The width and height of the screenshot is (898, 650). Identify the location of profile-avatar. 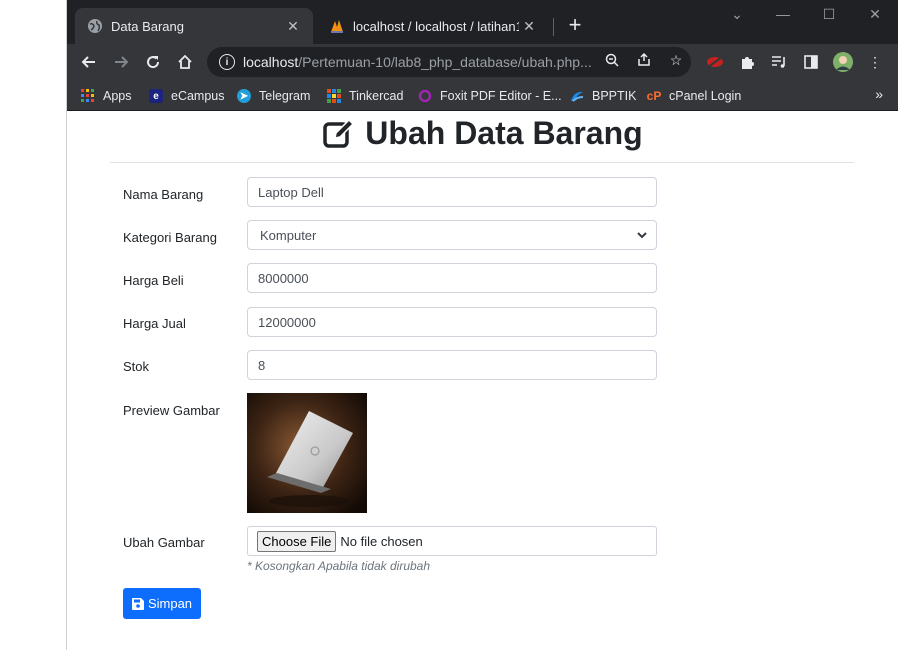
(843, 62).